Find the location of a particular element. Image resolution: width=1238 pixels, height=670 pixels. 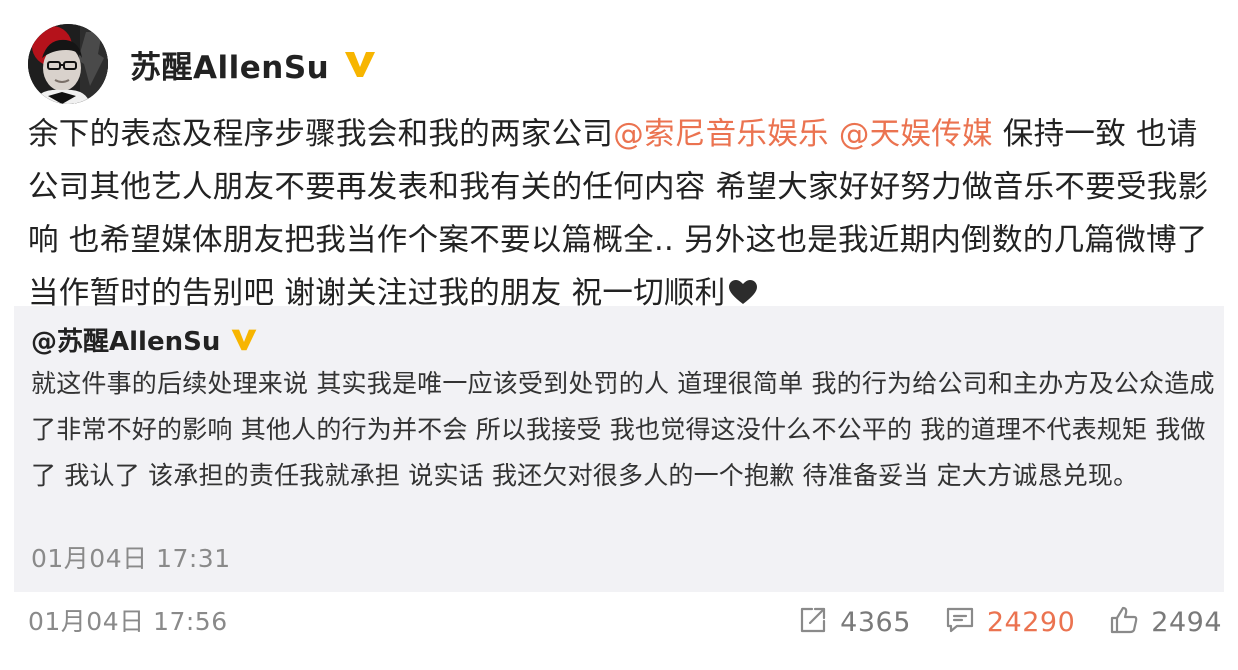

repost-icon is located at coordinates (813, 622).